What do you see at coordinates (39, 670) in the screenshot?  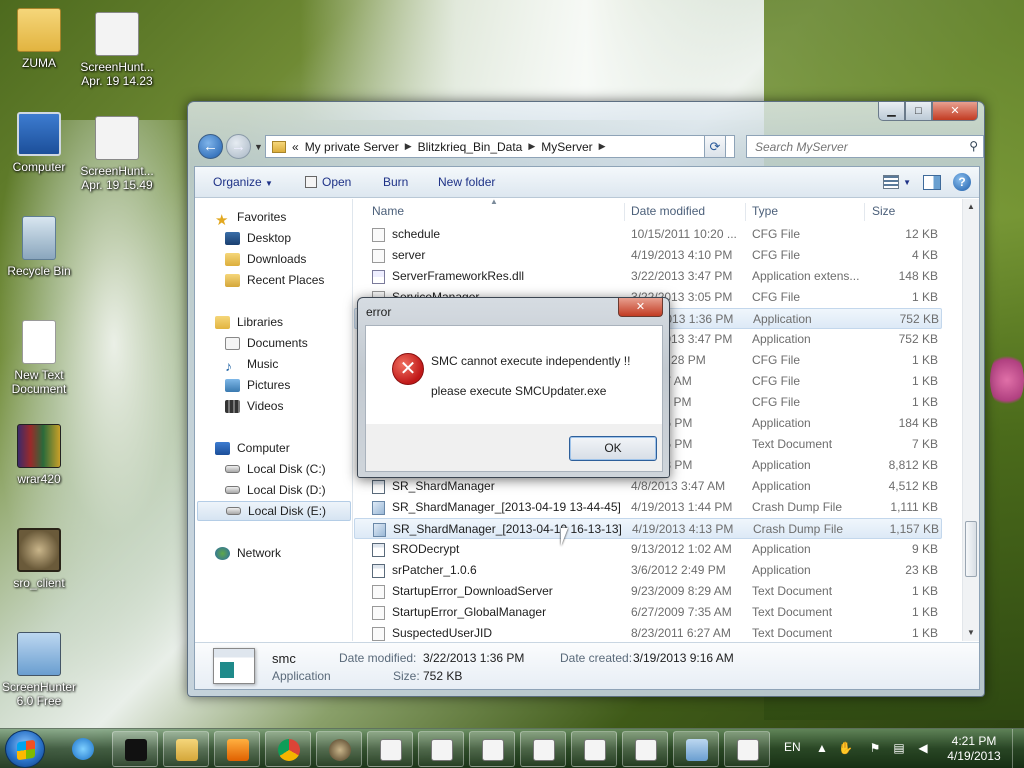 I see `desktop-icon-screenhunter-app: ScreenHunter 6.0 Free` at bounding box center [39, 670].